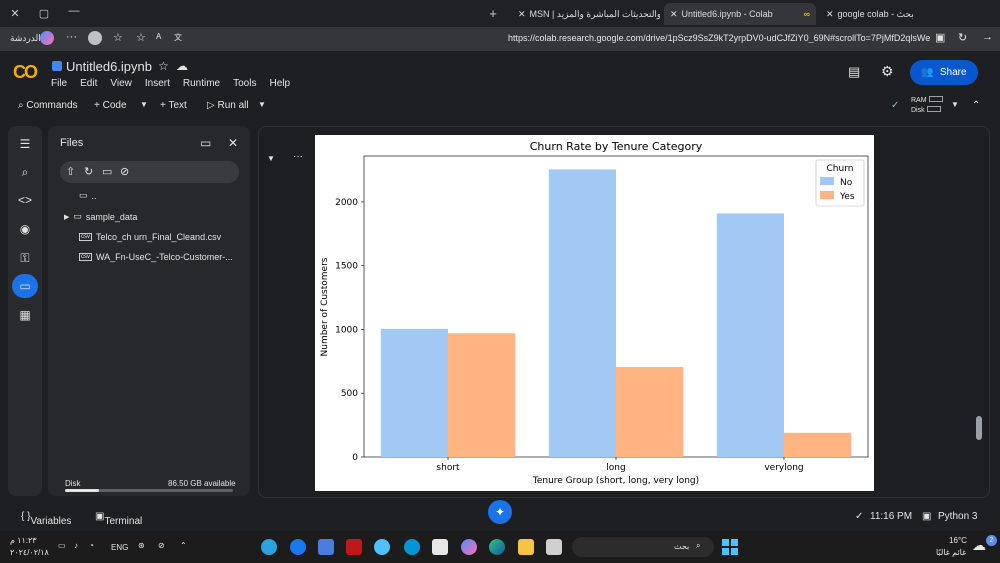 This screenshot has width=1000, height=563. I want to click on weather-cloud-icon: ☁, so click(979, 545).